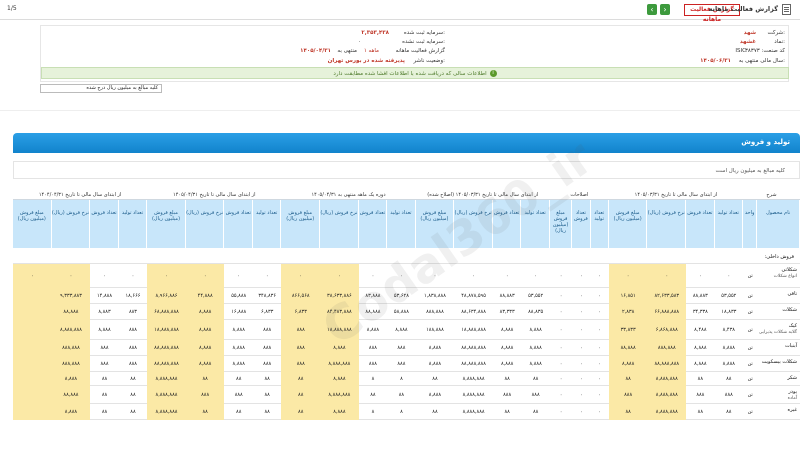 The width and height of the screenshot is (800, 450). Describe the element at coordinates (740, 51) in the screenshot. I see `isic-label: ISIC` at that location.